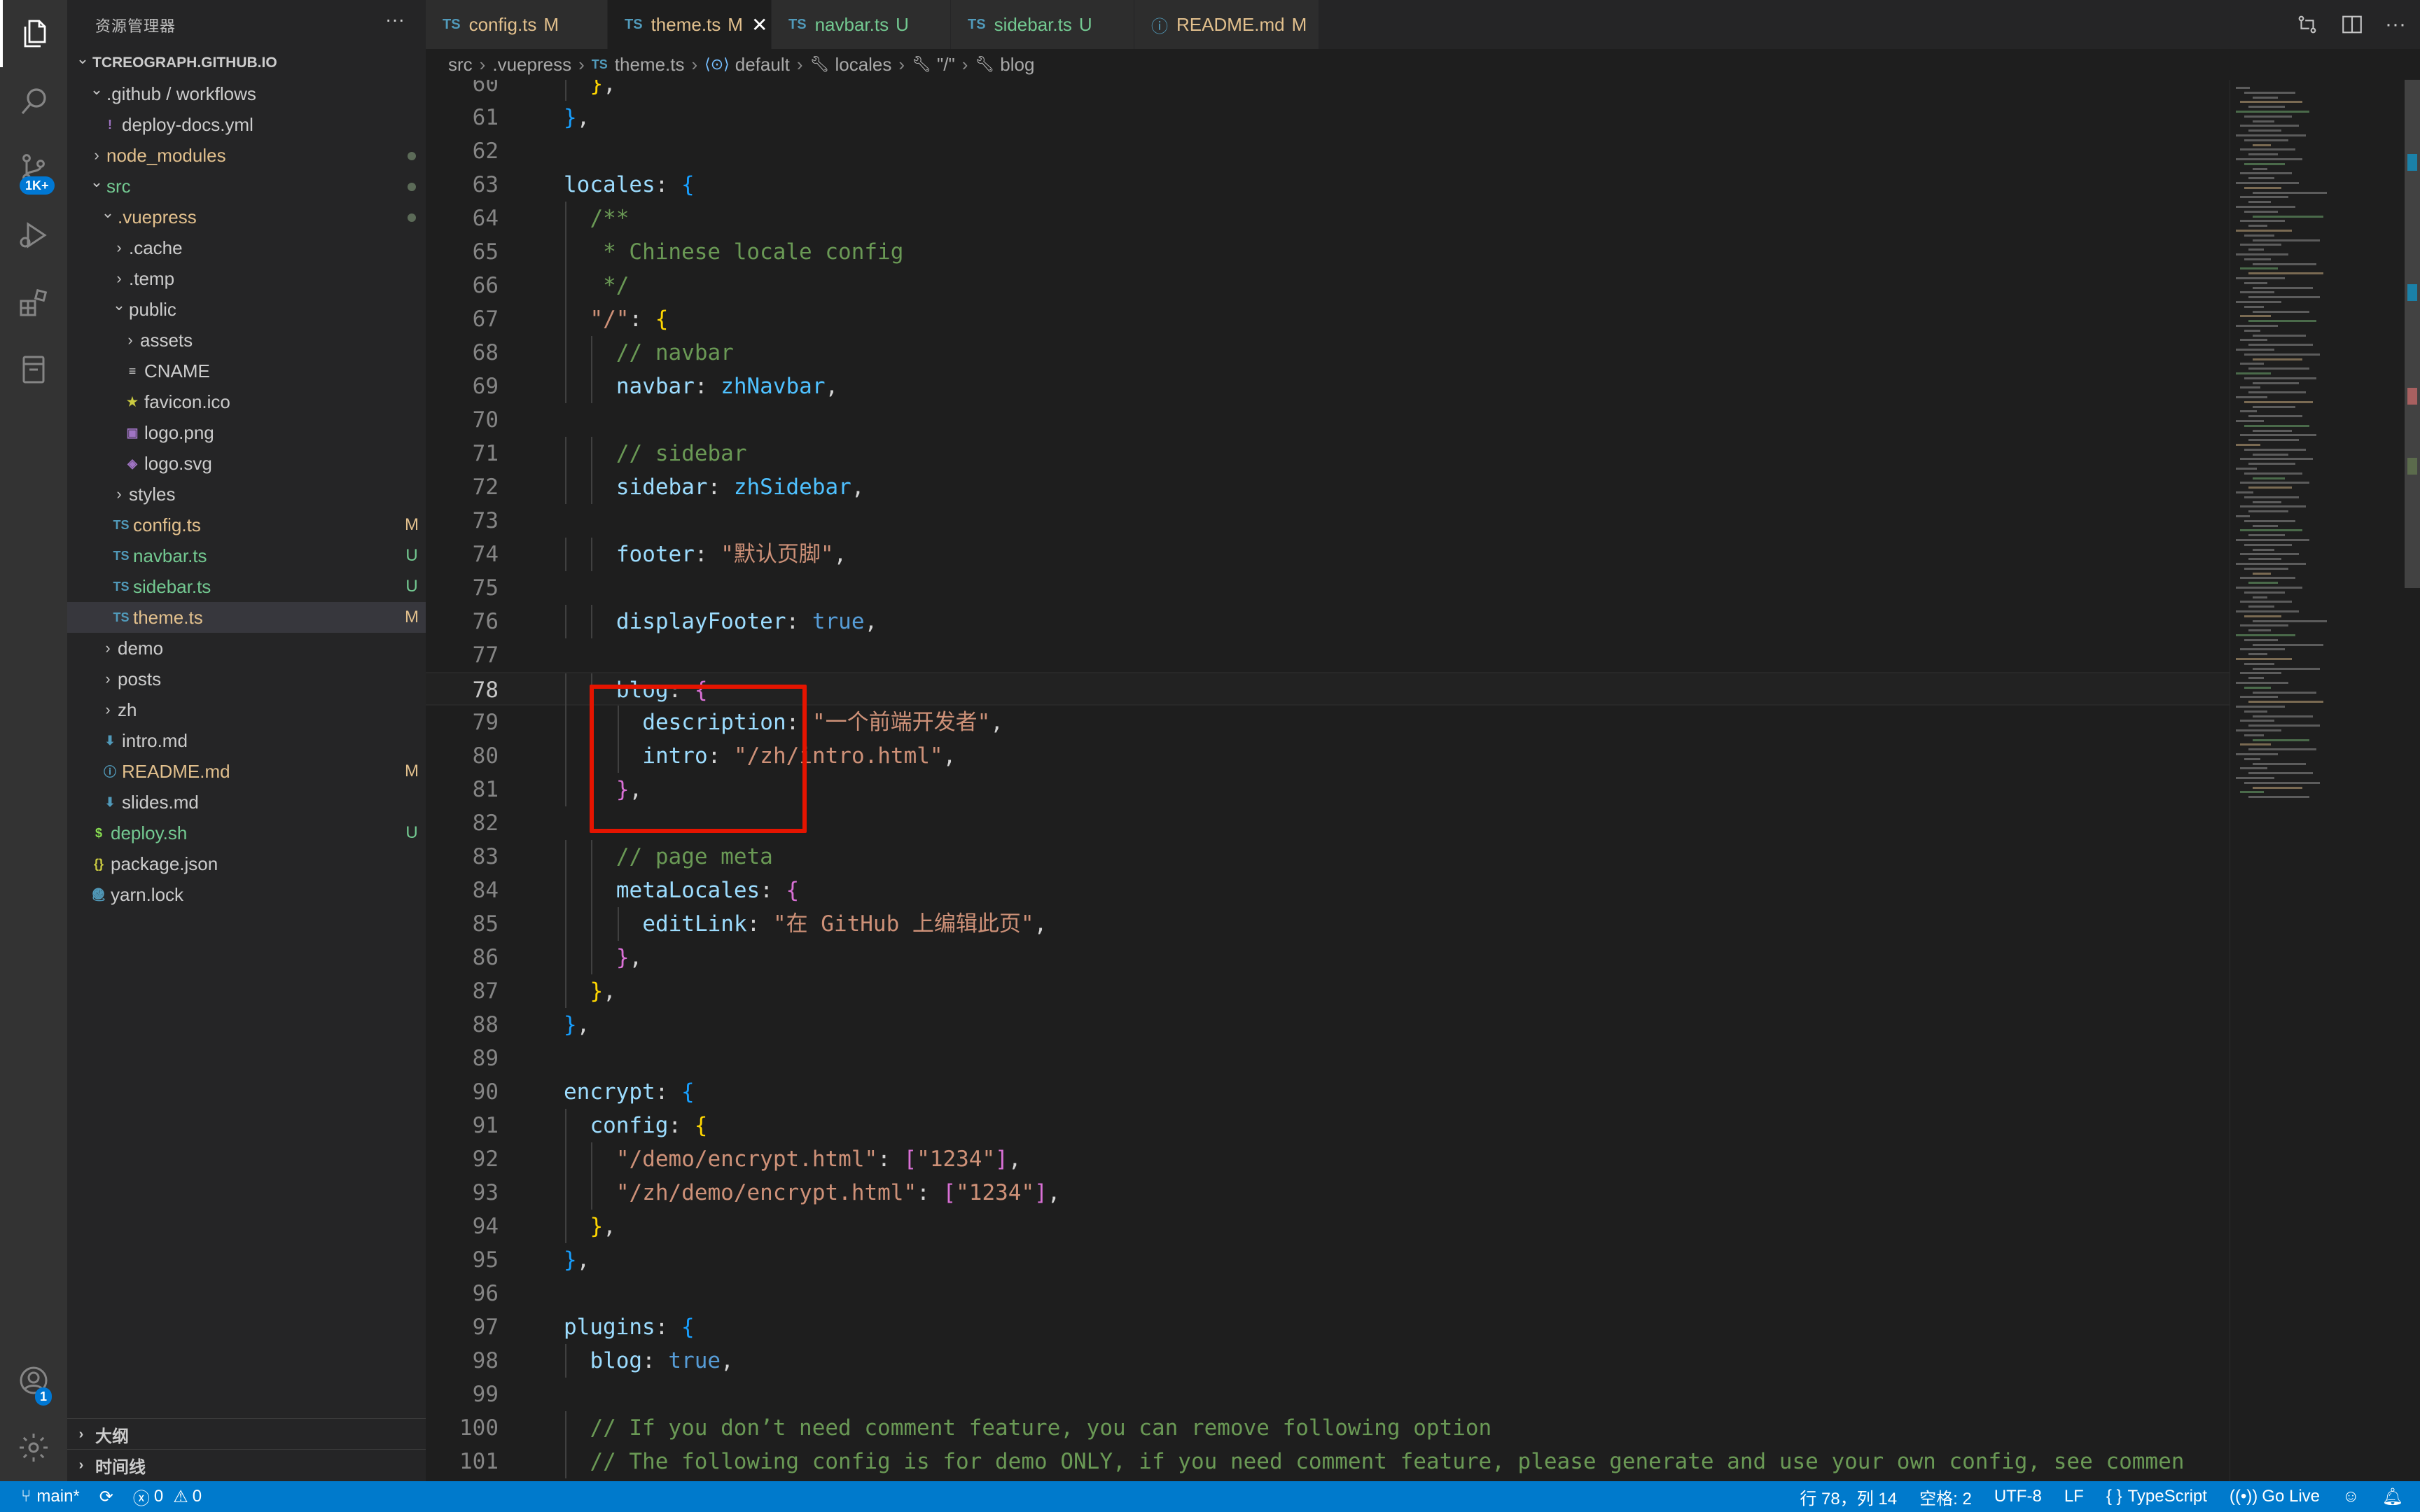  What do you see at coordinates (246, 802) in the screenshot?
I see `tree-file: ⬇ slides.md` at bounding box center [246, 802].